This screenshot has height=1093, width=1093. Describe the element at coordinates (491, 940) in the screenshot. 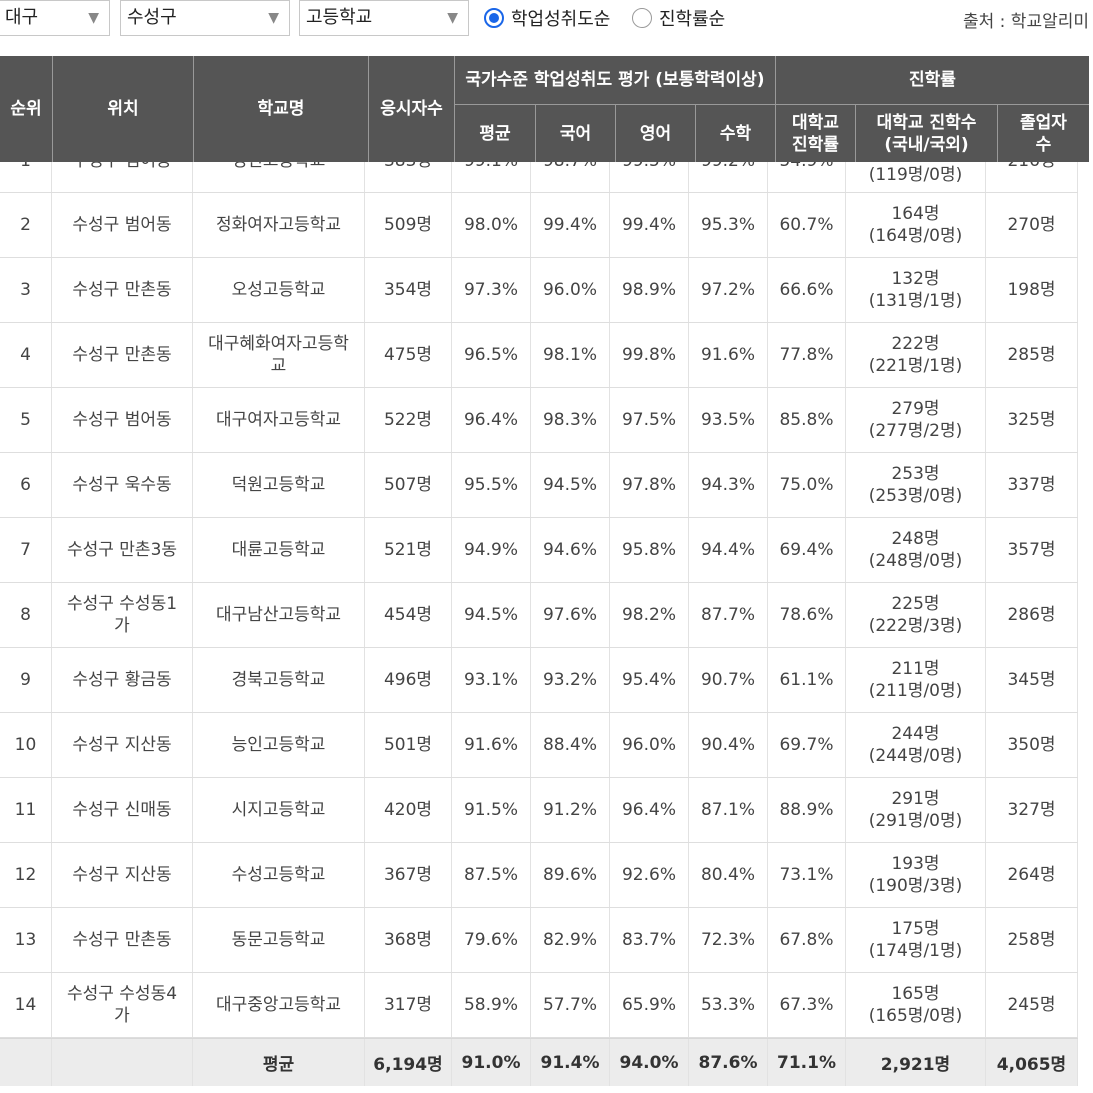

I see `cell-avg: 79.6%` at that location.